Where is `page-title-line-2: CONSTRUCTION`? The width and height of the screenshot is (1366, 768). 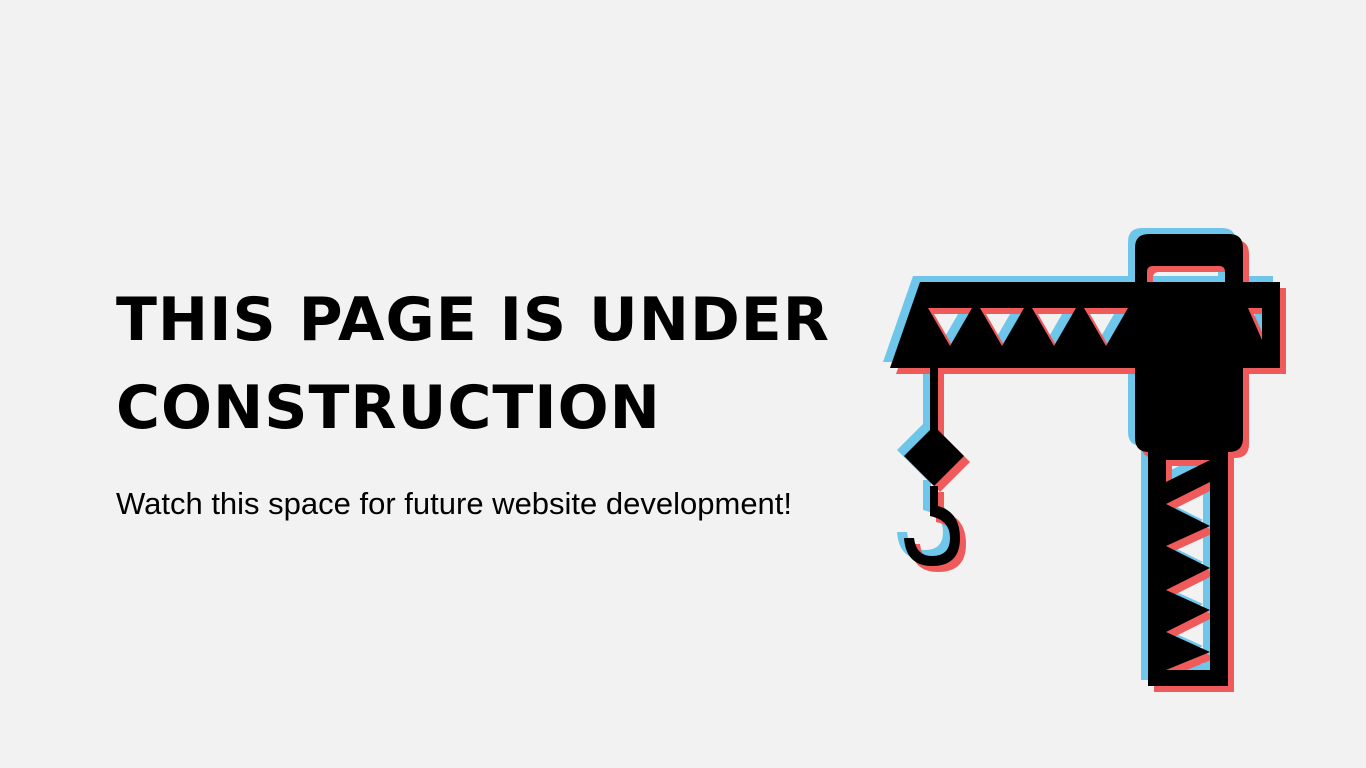
page-title-line-2: CONSTRUCTION is located at coordinates (388, 408).